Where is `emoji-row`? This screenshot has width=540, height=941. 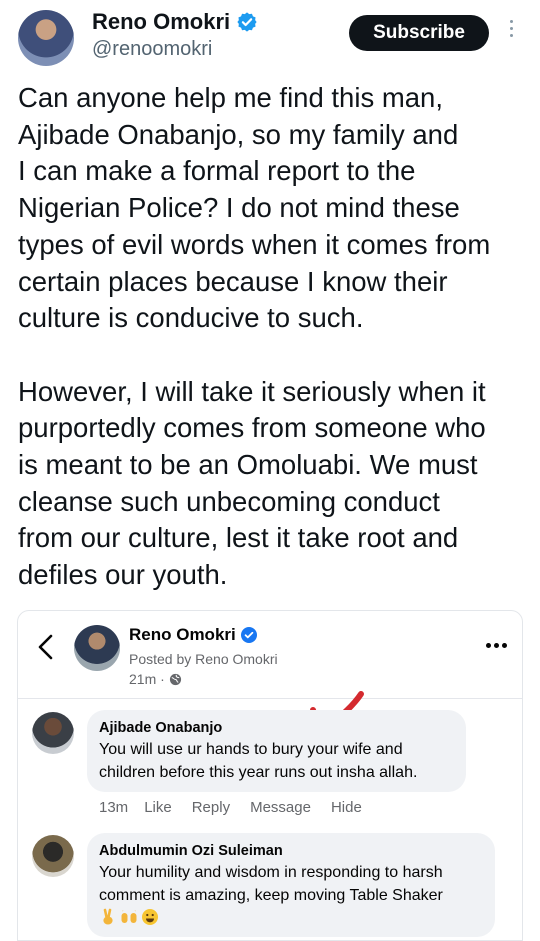 emoji-row is located at coordinates (291, 917).